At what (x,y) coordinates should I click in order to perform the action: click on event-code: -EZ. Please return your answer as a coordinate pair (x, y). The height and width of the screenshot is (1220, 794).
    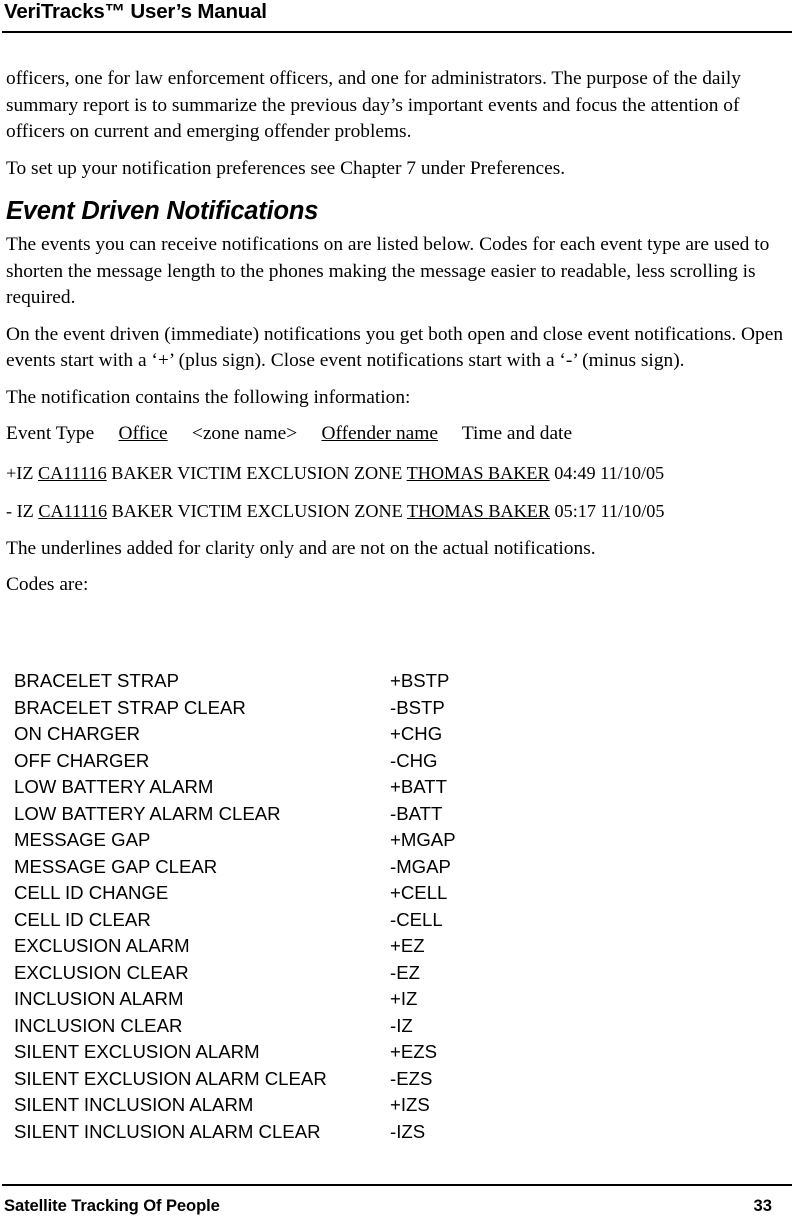
    Looking at the image, I should click on (405, 972).